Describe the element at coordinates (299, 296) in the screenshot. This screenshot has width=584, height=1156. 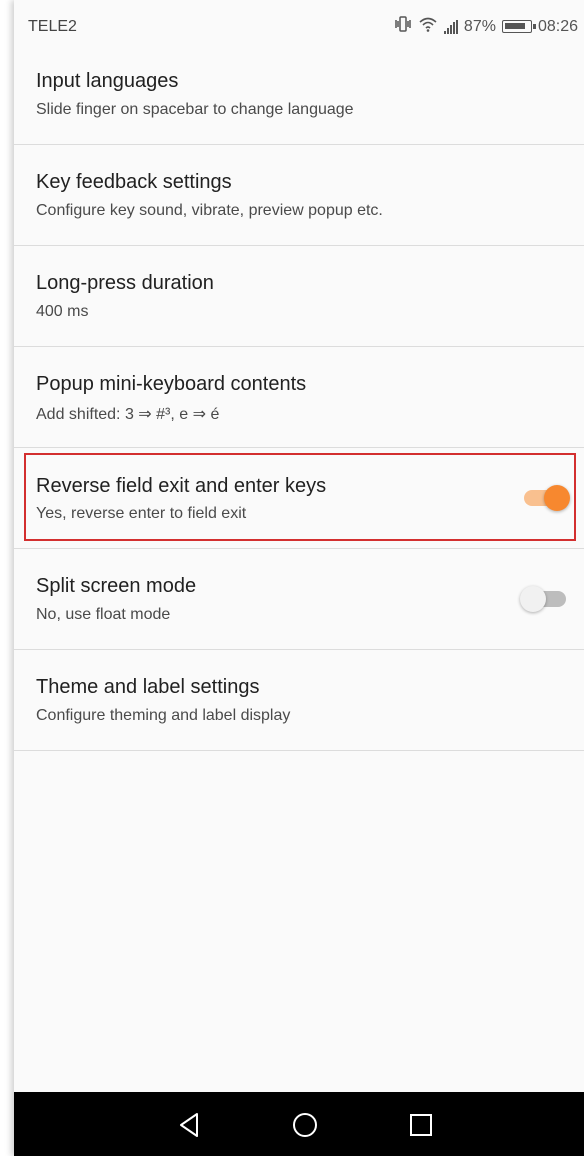
I see `setting-long-press-duration: Long-press duration 400 ms` at that location.